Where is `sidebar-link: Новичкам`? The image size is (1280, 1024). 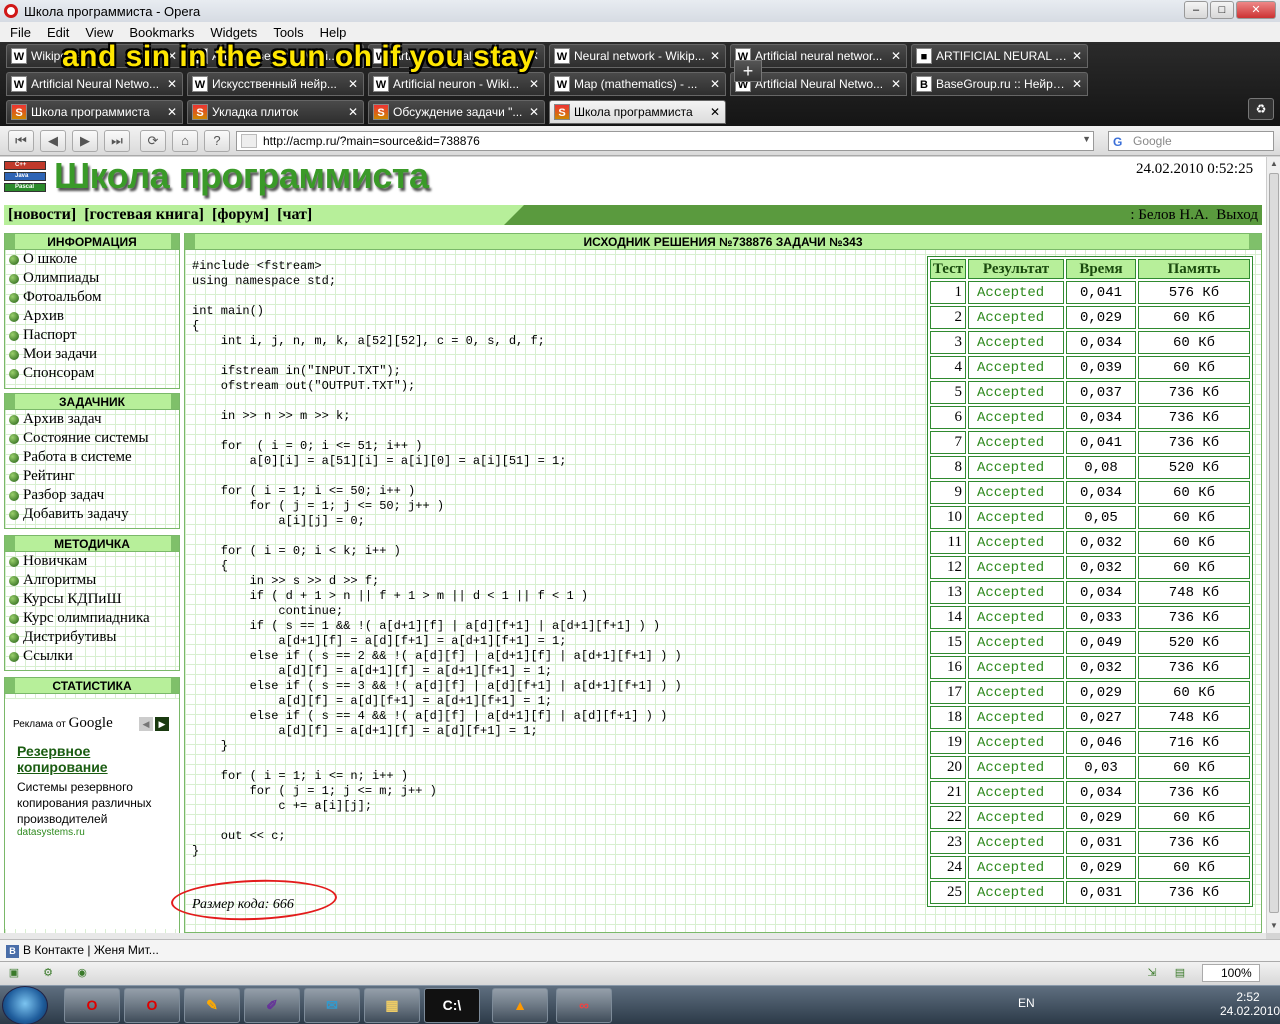
sidebar-link: Новичкам is located at coordinates (92, 561).